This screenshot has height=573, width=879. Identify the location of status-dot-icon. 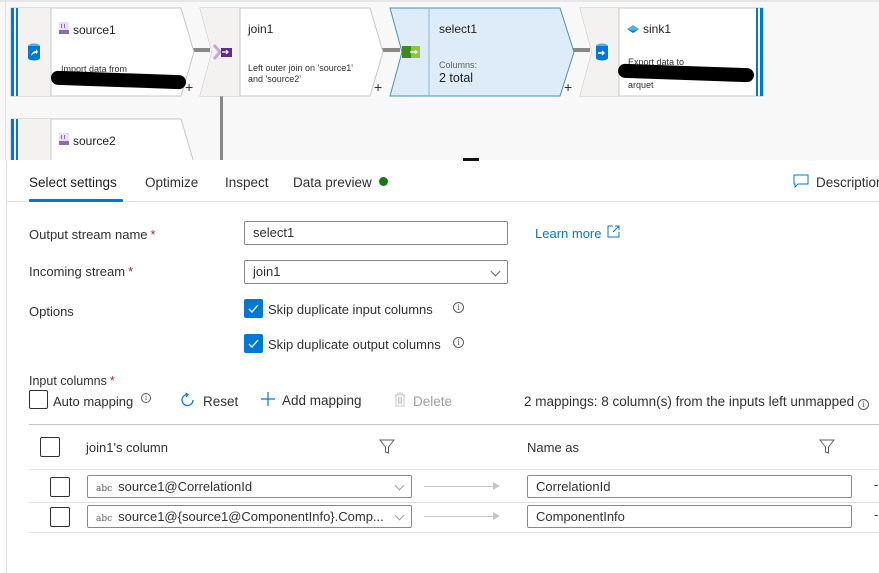
(383, 181).